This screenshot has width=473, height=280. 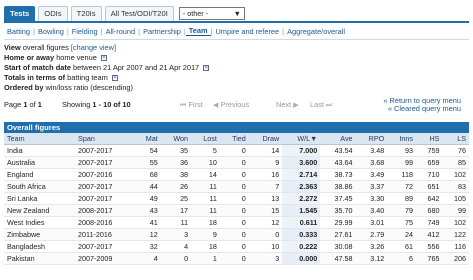 I want to click on of-text: of, so click(x=32, y=104).